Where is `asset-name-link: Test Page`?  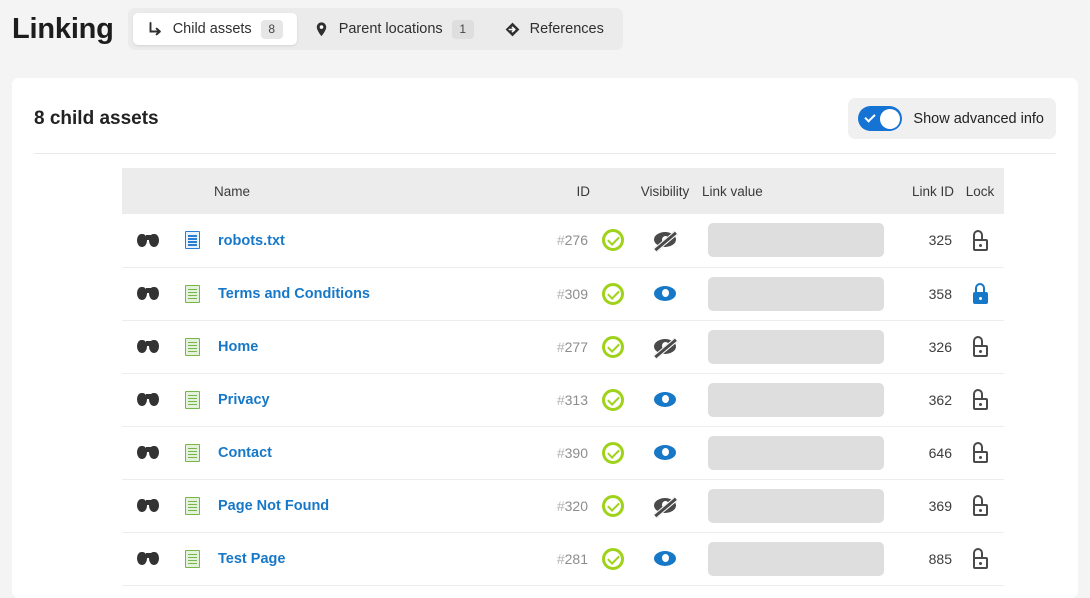
asset-name-link: Test Page is located at coordinates (249, 559).